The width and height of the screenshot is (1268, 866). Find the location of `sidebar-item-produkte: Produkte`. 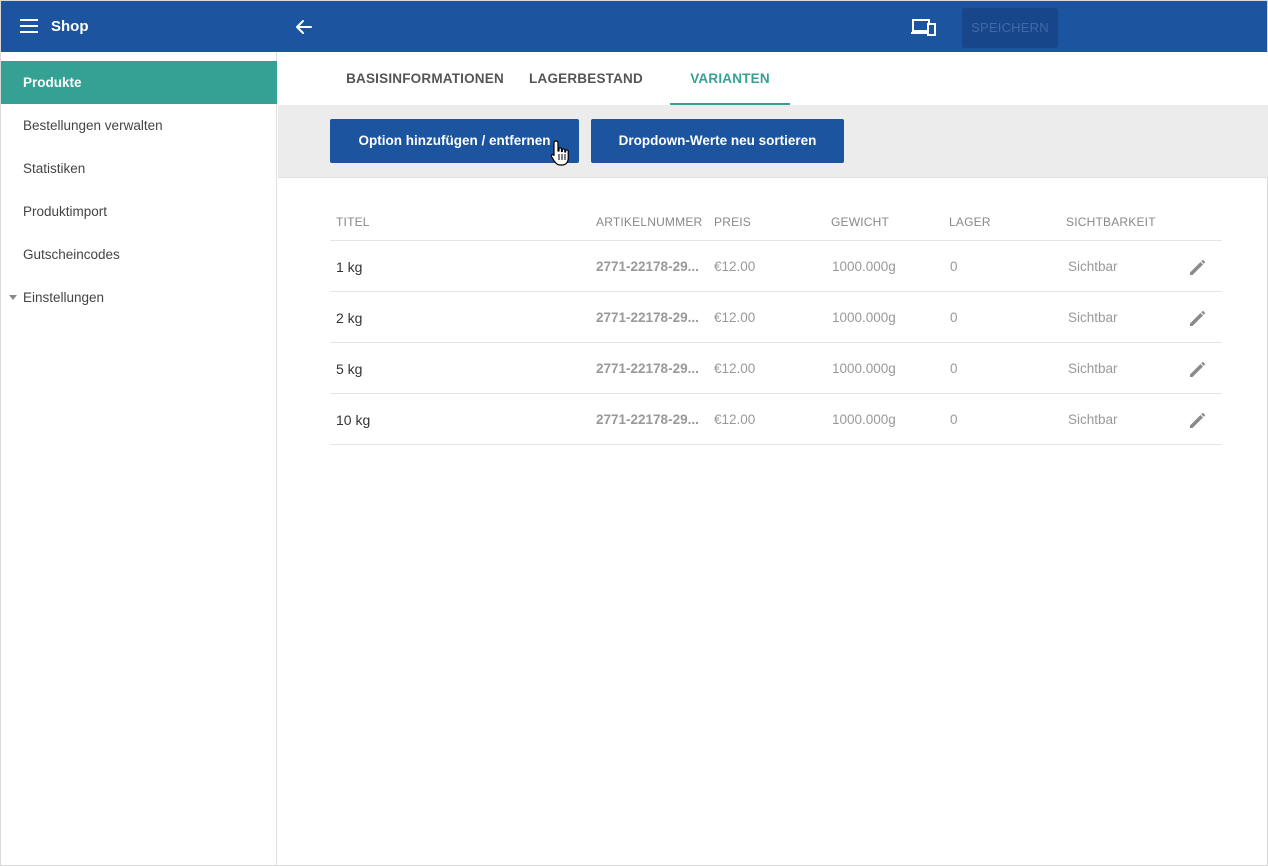

sidebar-item-produkte: Produkte is located at coordinates (139, 82).